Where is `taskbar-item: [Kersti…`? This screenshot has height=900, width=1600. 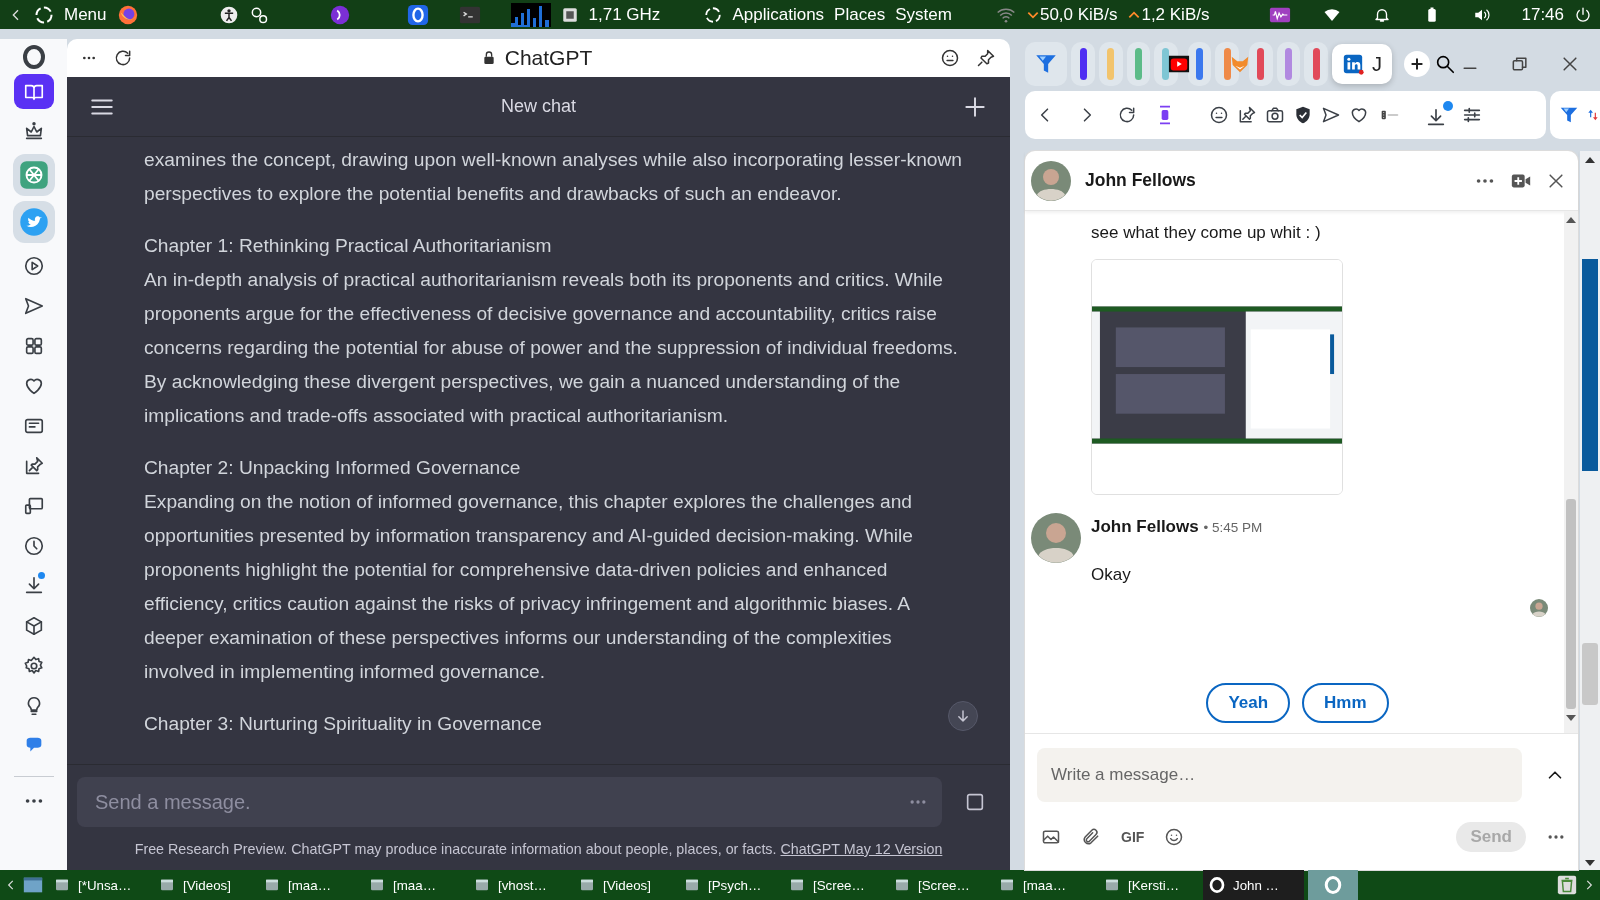
taskbar-item: [Kersti… is located at coordinates (1148, 885).